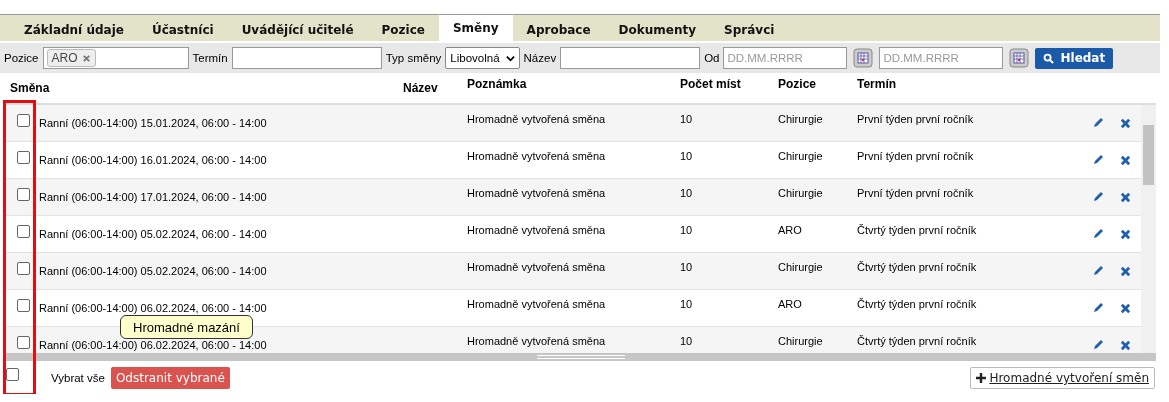 This screenshot has width=1169, height=402. What do you see at coordinates (74, 30) in the screenshot?
I see `tab: Základní údaje` at bounding box center [74, 30].